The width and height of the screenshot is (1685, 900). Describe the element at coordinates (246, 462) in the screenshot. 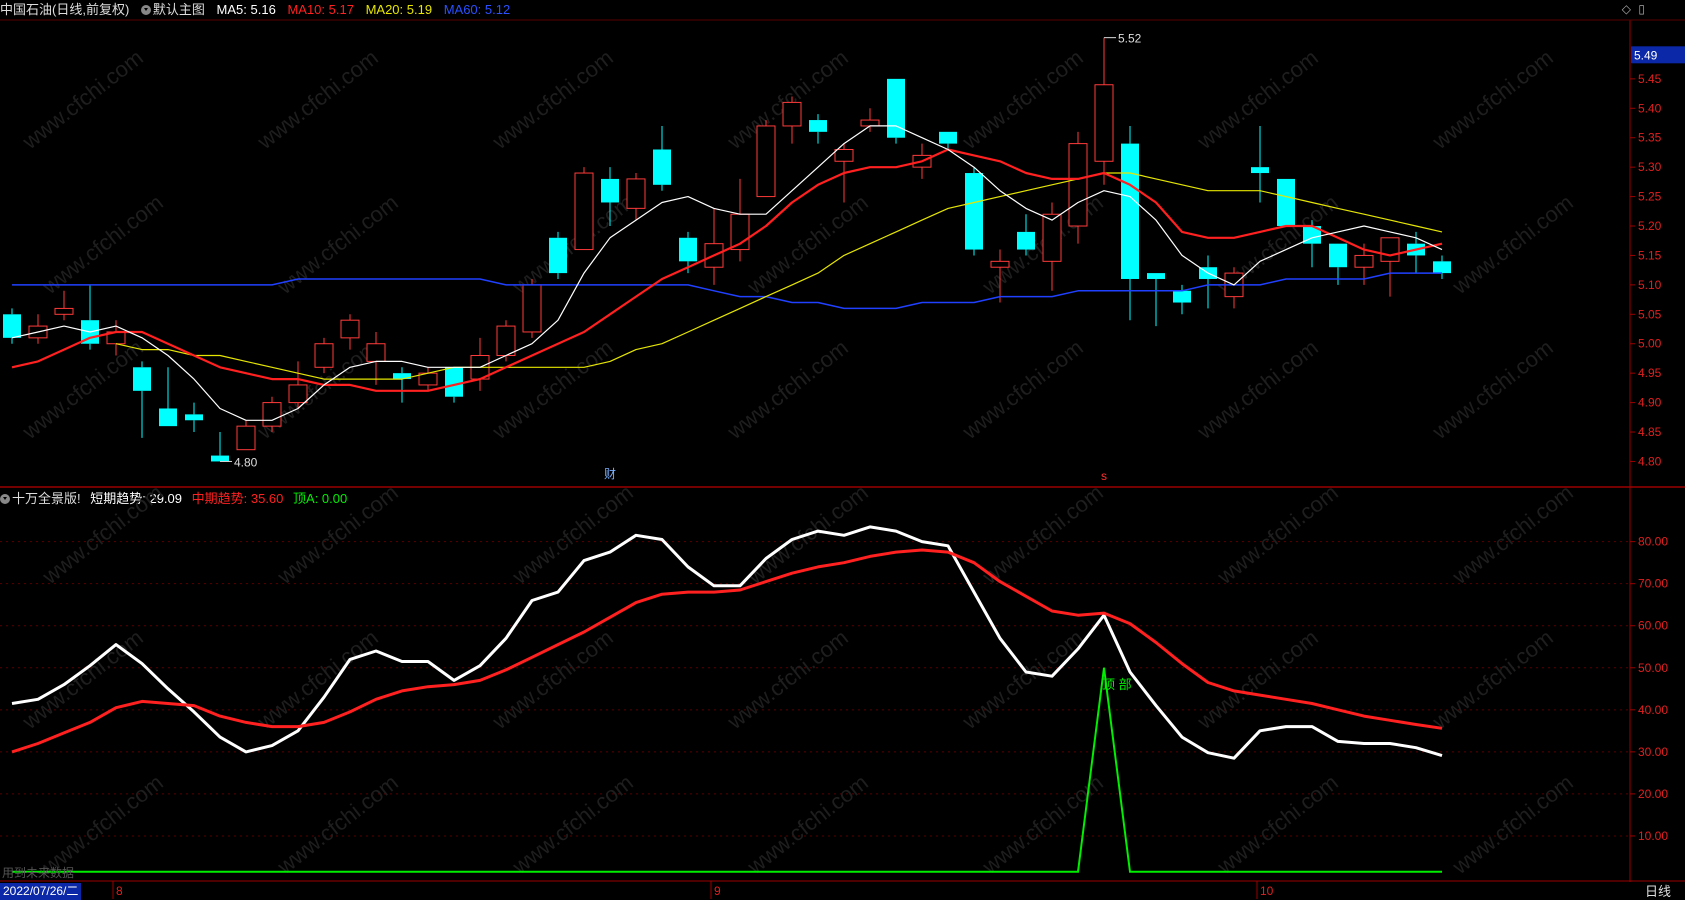

I see `low-price-label: 4.80` at that location.